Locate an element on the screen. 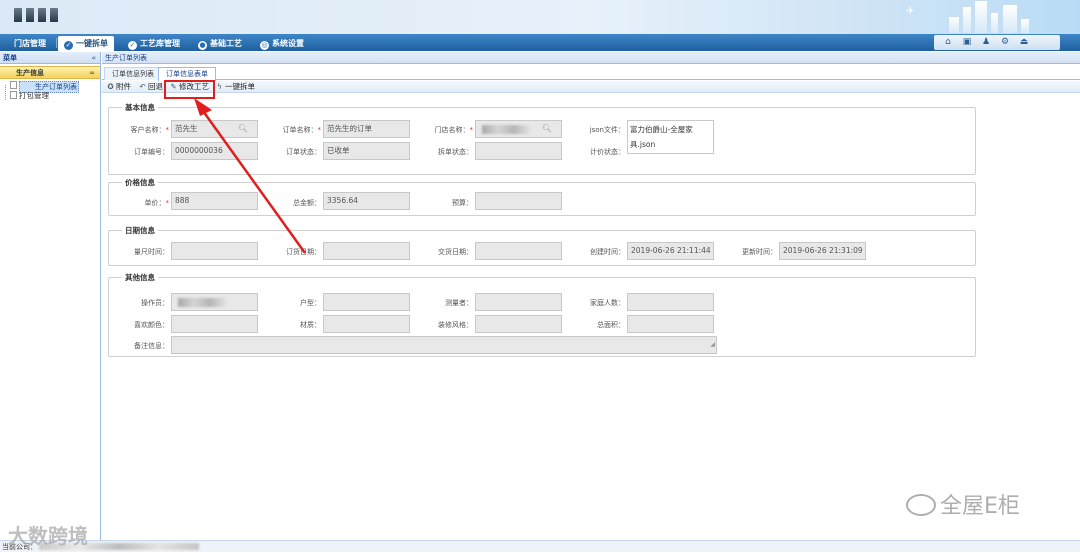 Image resolution: width=1080 pixels, height=553 pixels. updated-time-label: 更新时间： is located at coordinates (759, 252).